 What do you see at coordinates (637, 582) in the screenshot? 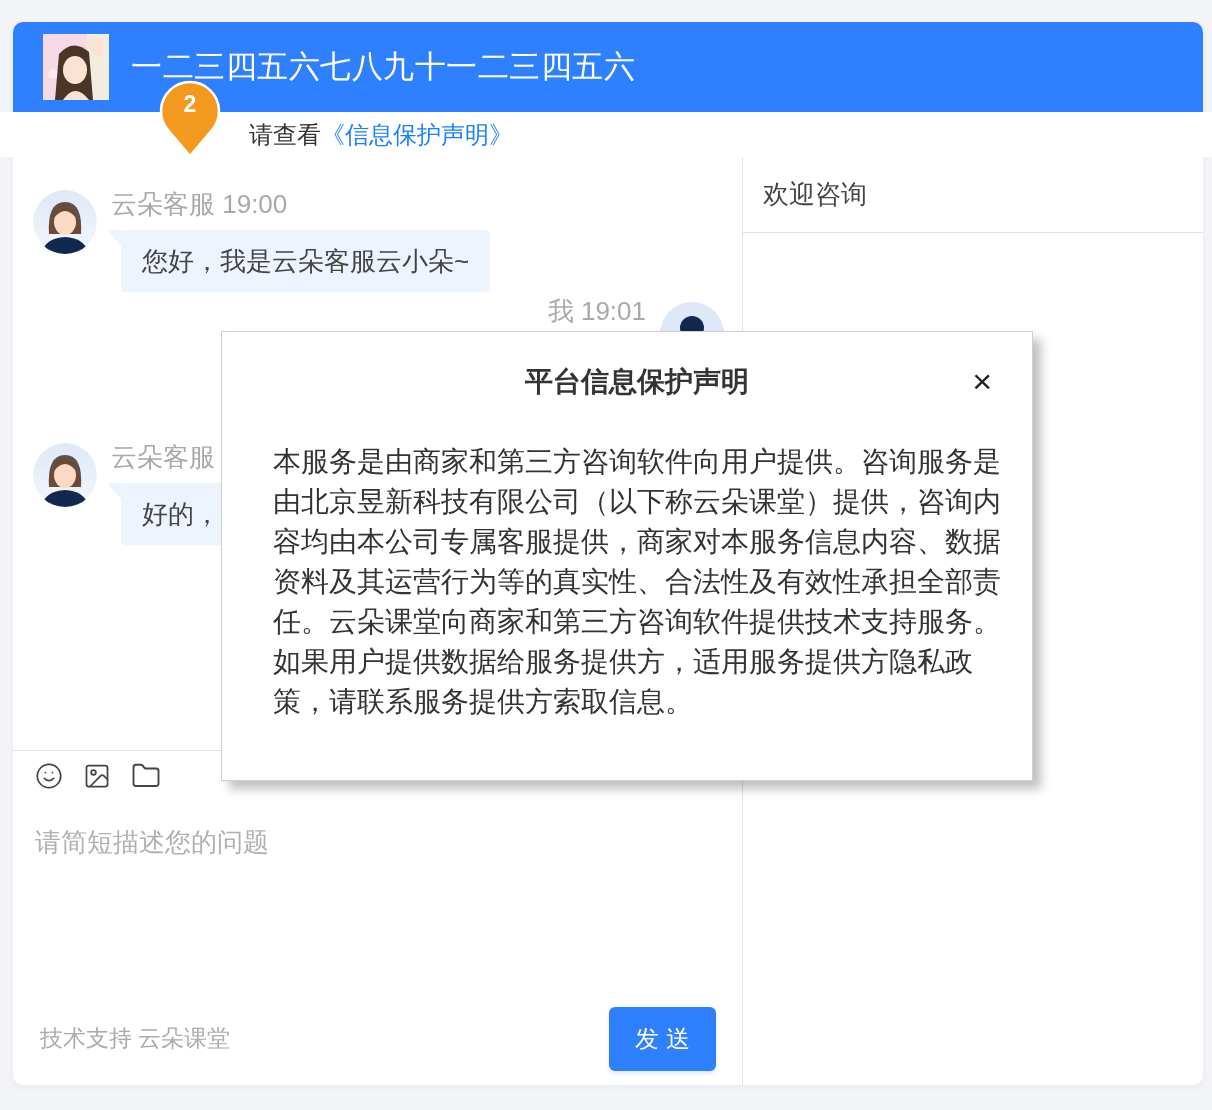
I see `dialog-text: 本服务是由商家和第三方咨询软件向用户提供。咨询服务是由北京昱新科技有限公司（以下称云朵课堂）提供，咨询内容均由本公司专属客服提供，商家对本服务信息内容、数据资料及其运营行为等的真实性、合法性及有效性承担全部责任。云朵课堂向商家和第三方咨询软件提供技术支持服务。如果用户提供数据给服务提供方，适用服务提供方隐私政策，请联系服务提供方索取信息。` at bounding box center [637, 582].